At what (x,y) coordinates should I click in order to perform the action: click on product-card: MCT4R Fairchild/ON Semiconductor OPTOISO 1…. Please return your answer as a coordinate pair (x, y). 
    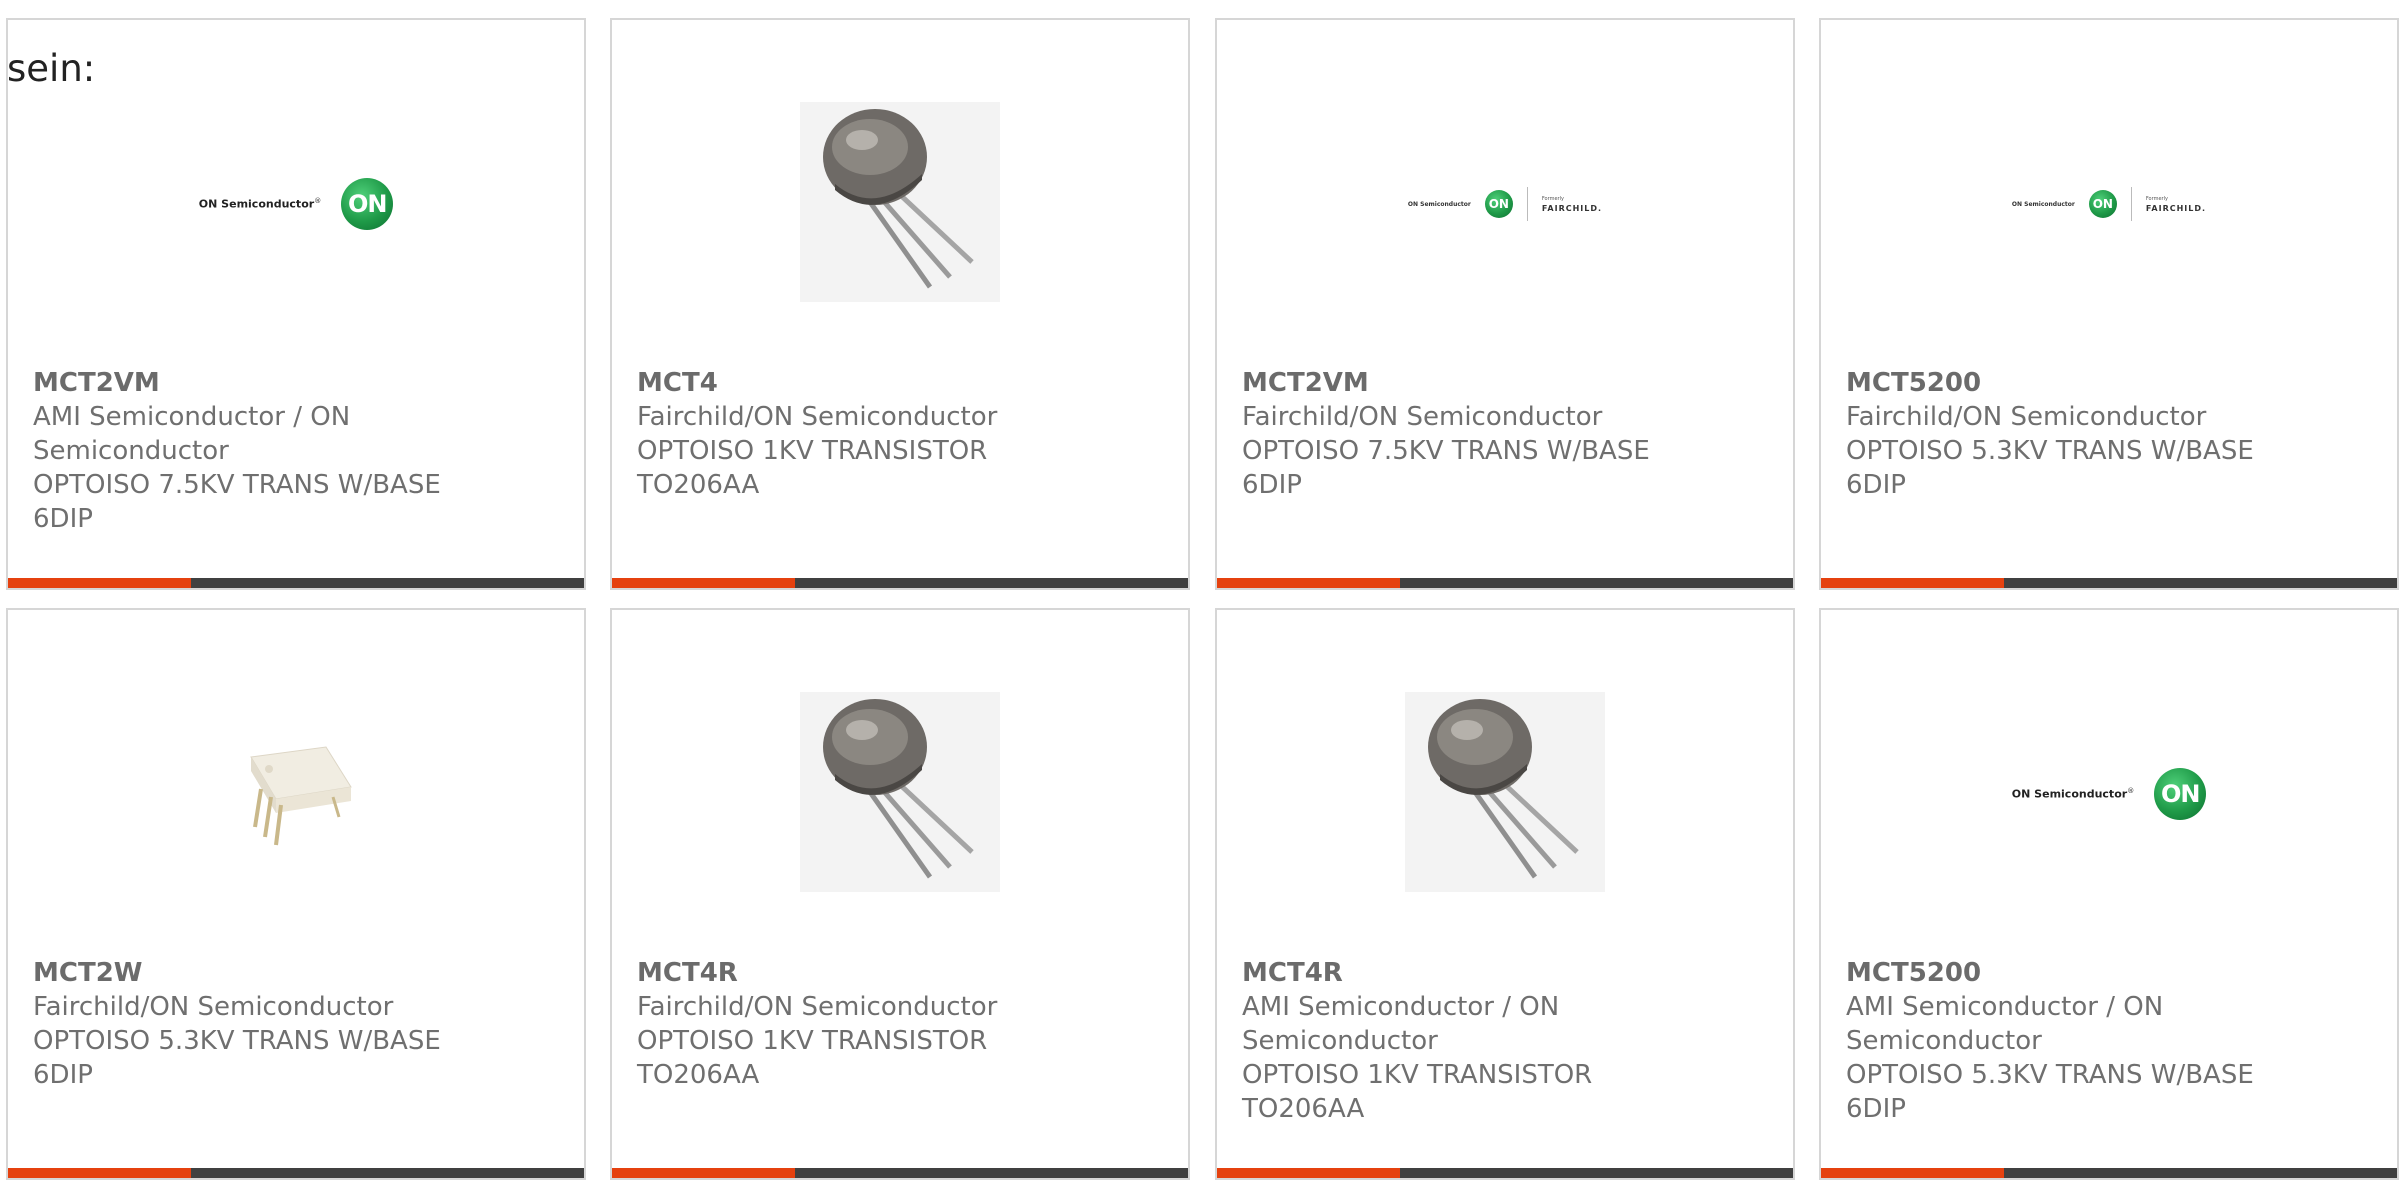
    Looking at the image, I should click on (900, 894).